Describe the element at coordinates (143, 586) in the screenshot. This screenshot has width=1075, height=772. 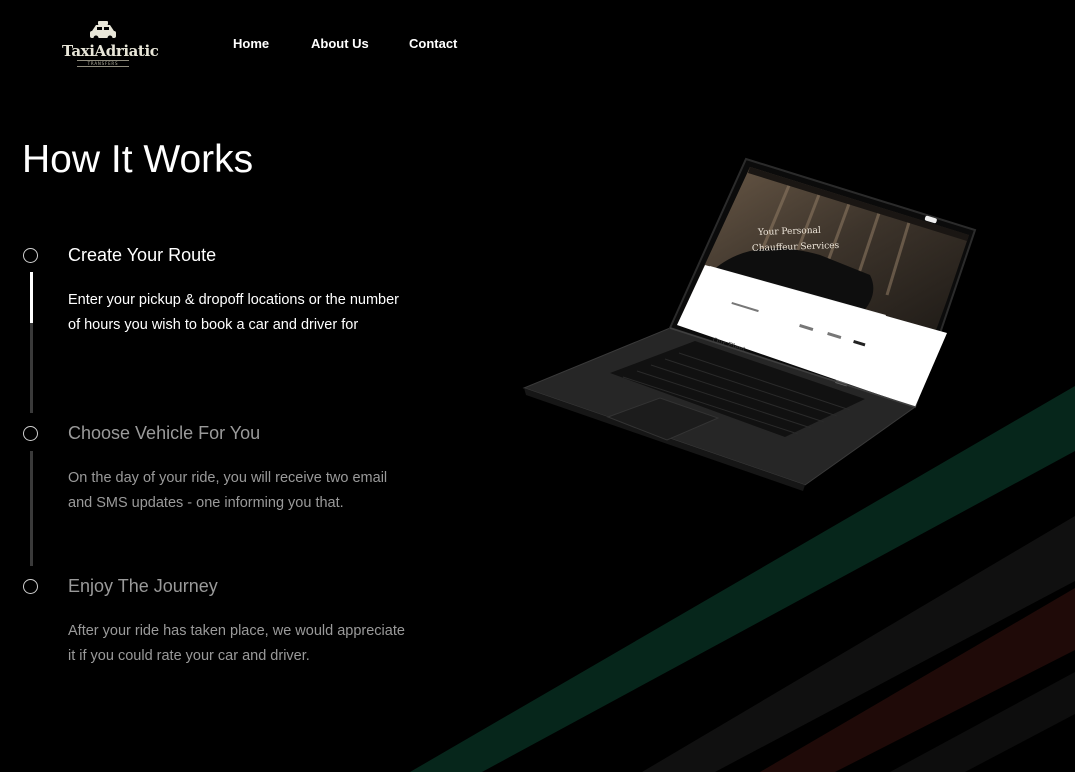
I see `step-3-title: Enjoy The Journey` at that location.